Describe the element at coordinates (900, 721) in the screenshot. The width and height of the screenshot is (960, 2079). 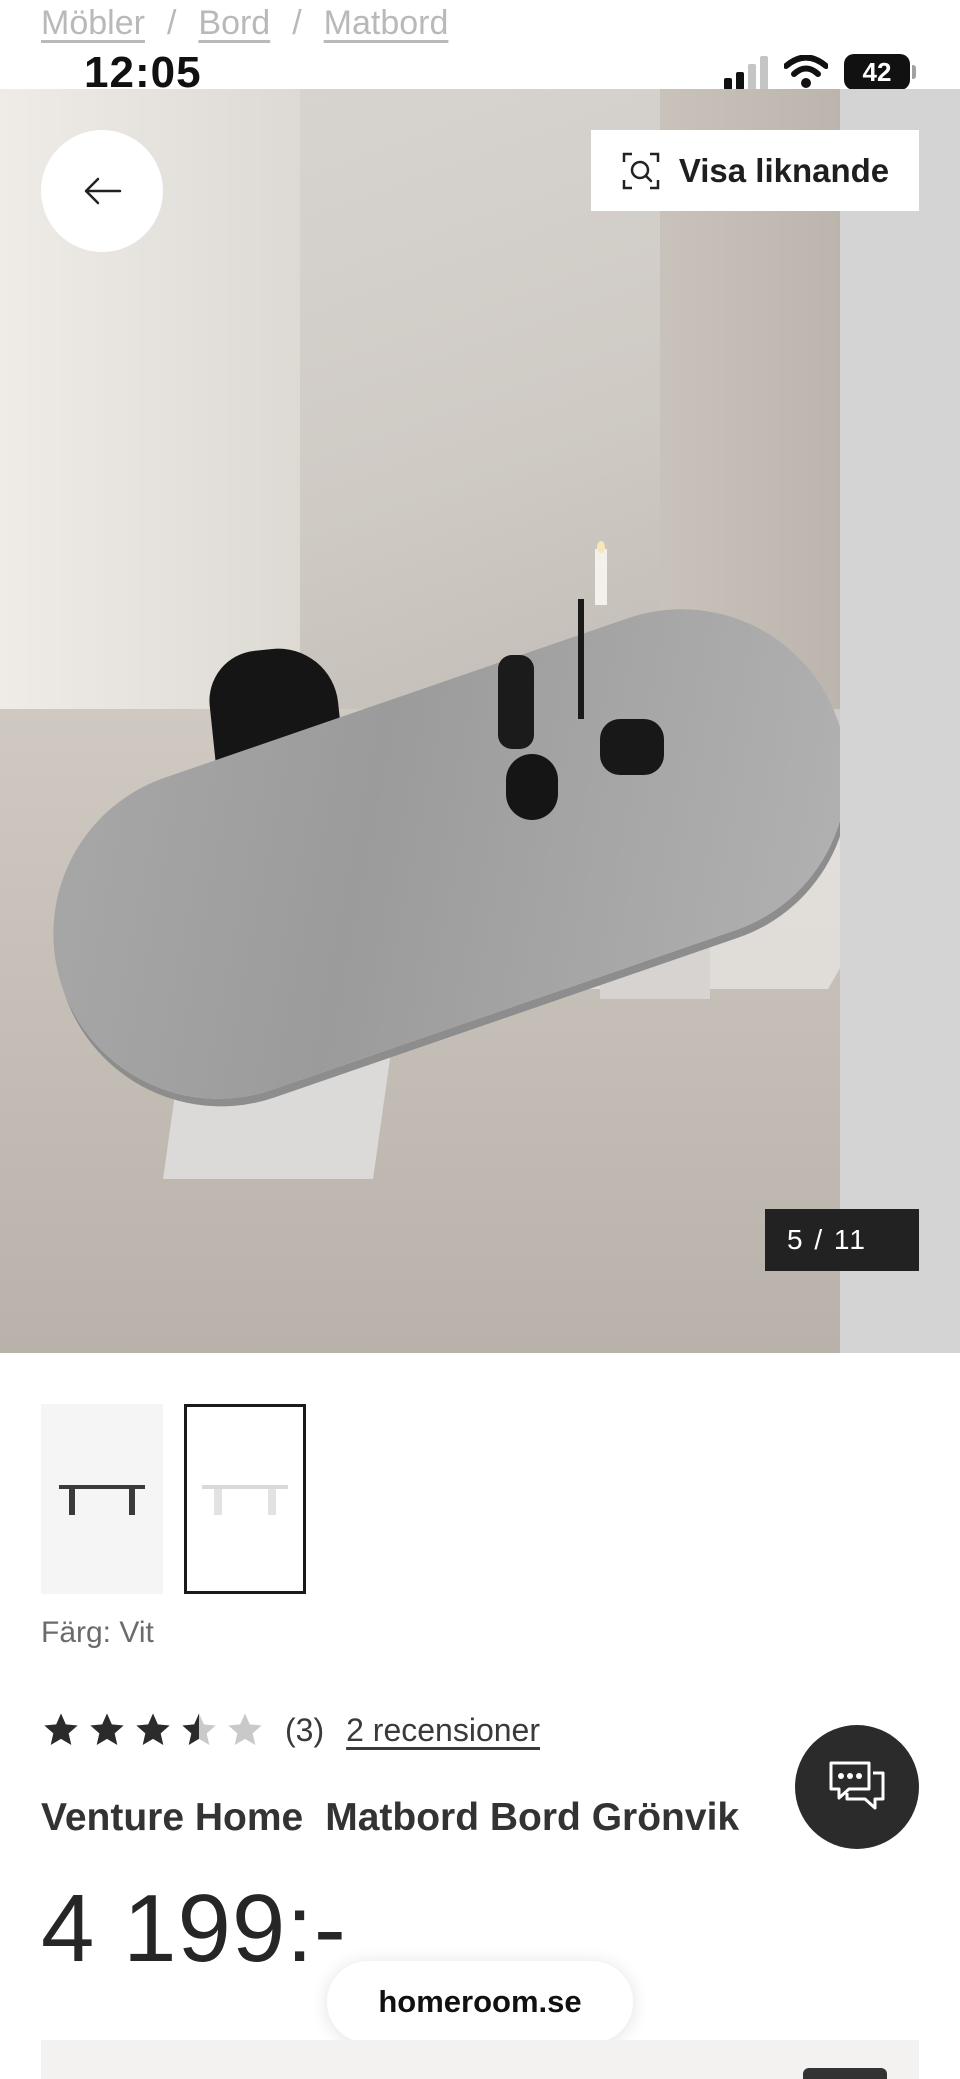
I see `next-image-peek` at that location.